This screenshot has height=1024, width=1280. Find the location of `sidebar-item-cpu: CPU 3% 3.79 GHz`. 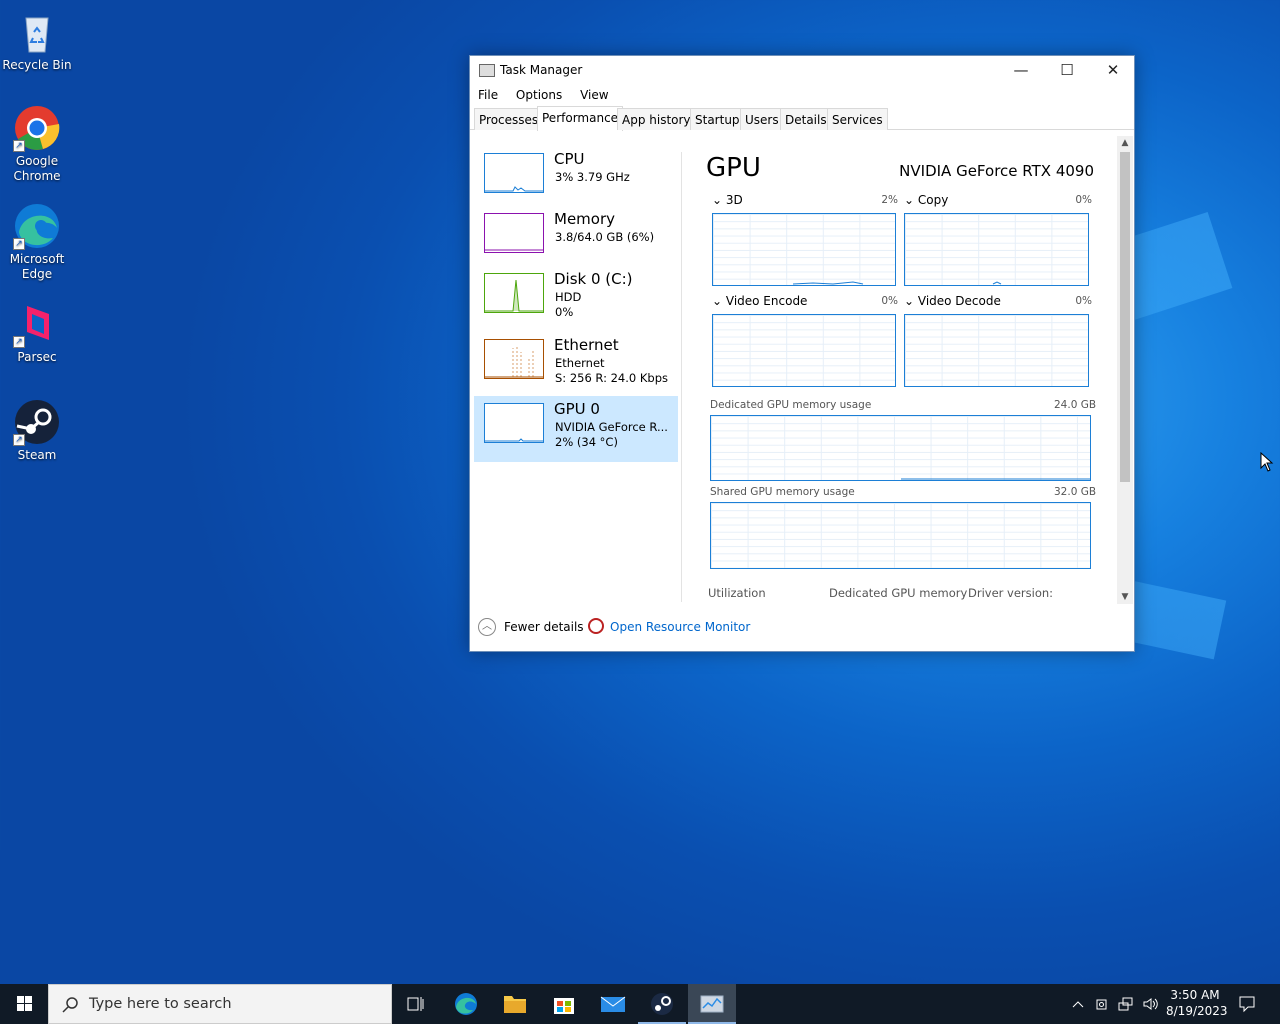

sidebar-item-cpu: CPU 3% 3.79 GHz is located at coordinates (576, 179).